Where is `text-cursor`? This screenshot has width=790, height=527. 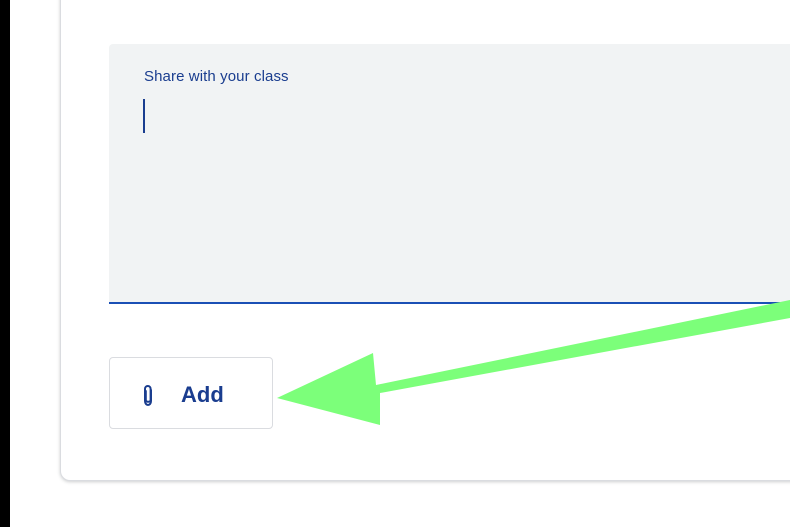 text-cursor is located at coordinates (144, 116).